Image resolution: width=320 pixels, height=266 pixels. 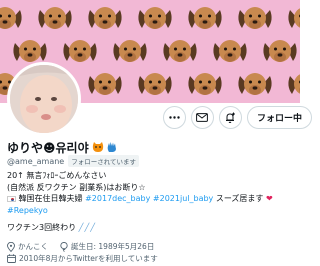 What do you see at coordinates (57, 175) in the screenshot?
I see `bio-line-1: 20↑ 無言ﾌｫﾛｰごめんなさい` at bounding box center [57, 175].